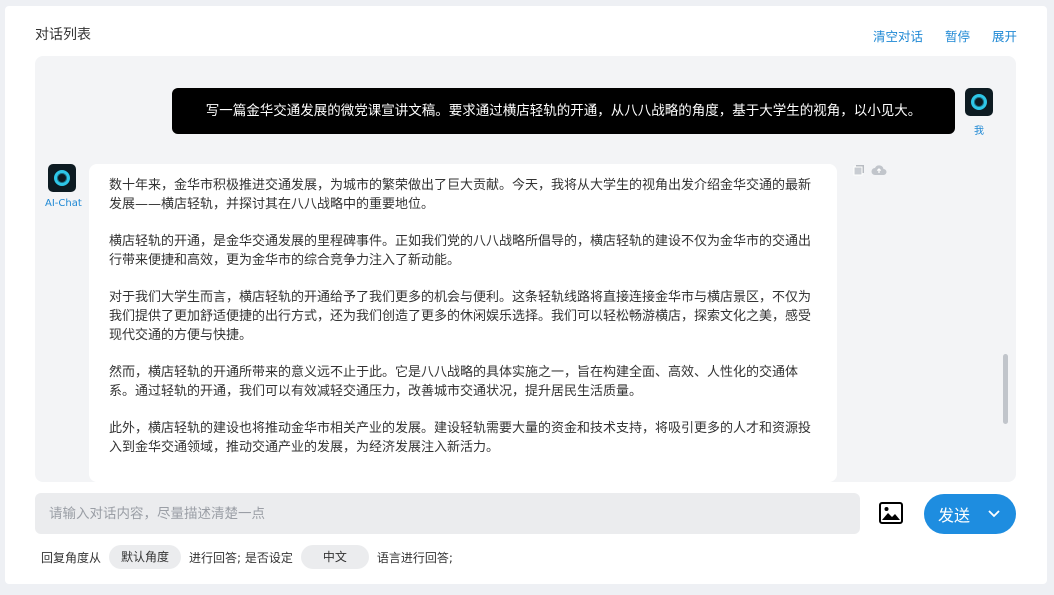 This screenshot has height=595, width=1054. What do you see at coordinates (63, 203) in the screenshot?
I see `ai-name: AI-Chat` at bounding box center [63, 203].